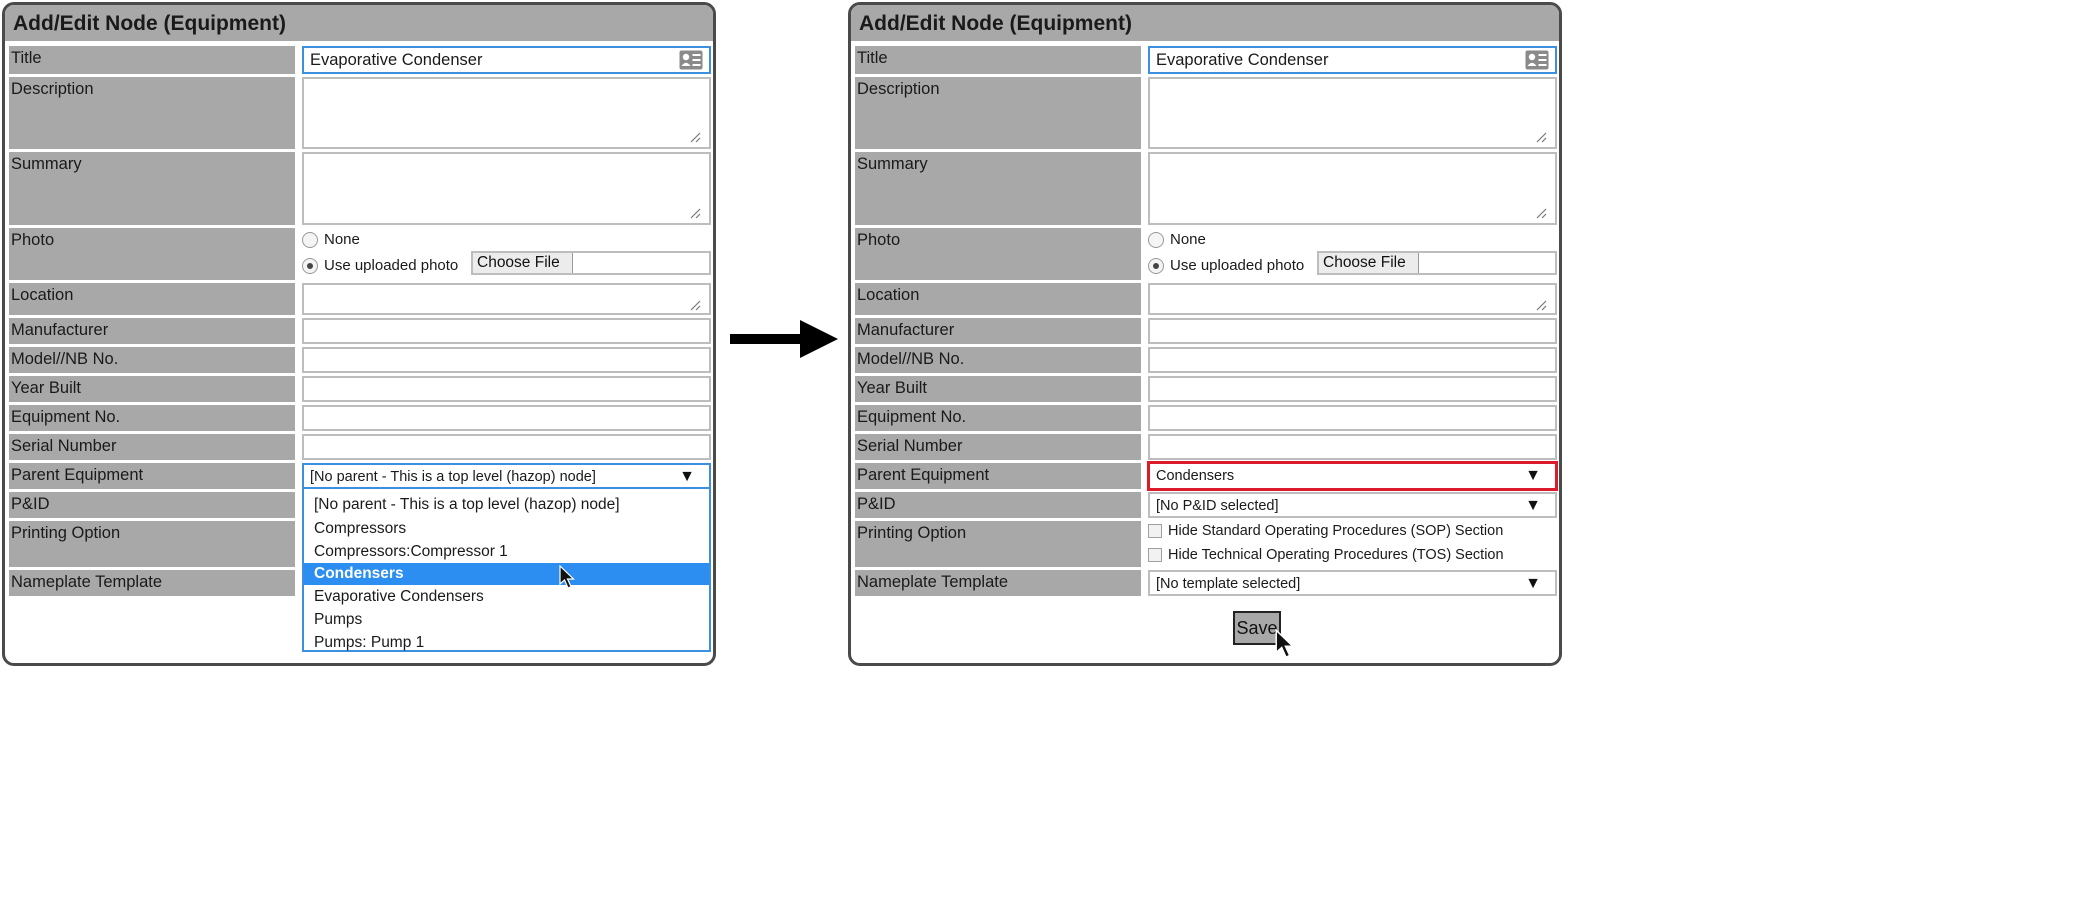 This screenshot has width=2100, height=898. I want to click on hide-tos-checkbox, so click(1155, 555).